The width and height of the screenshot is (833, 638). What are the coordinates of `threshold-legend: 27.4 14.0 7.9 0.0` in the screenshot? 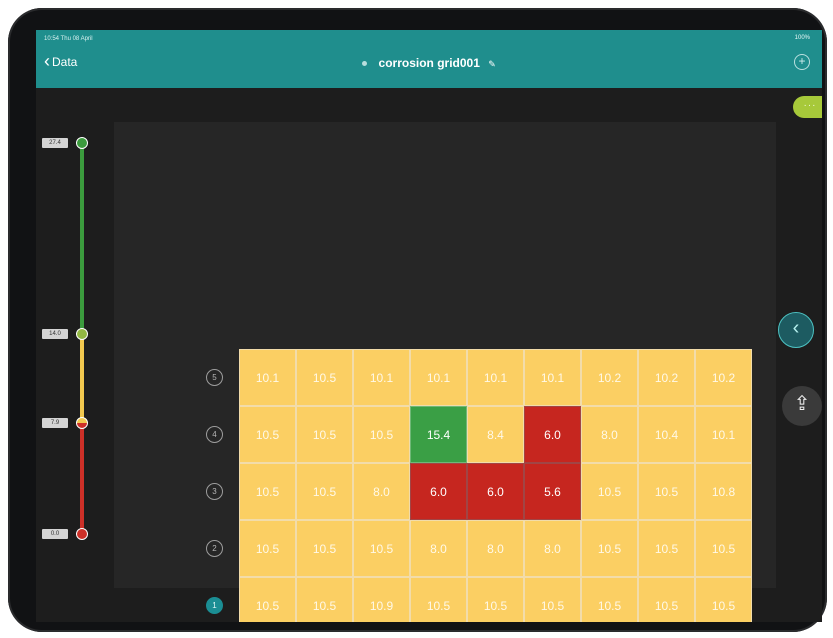 It's located at (71, 350).